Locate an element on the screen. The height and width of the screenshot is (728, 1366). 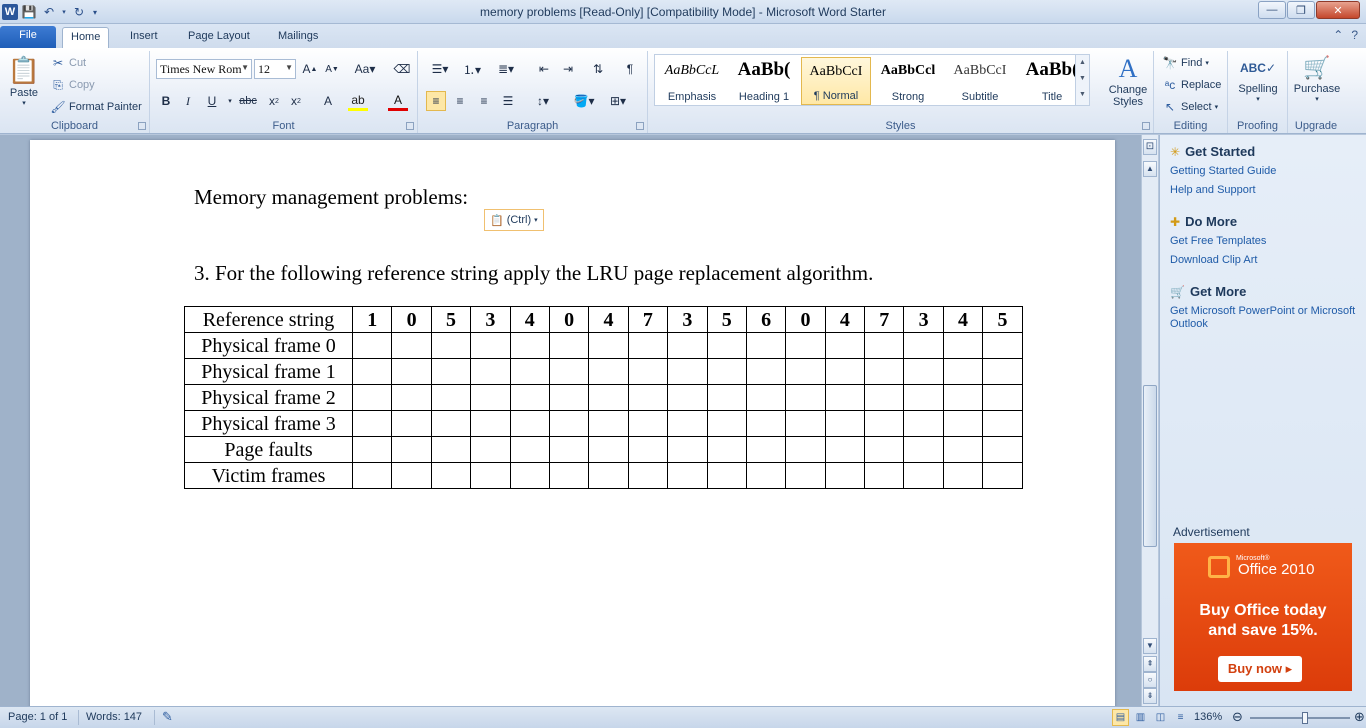
row-label: Reference string is located at coordinates (268, 319).